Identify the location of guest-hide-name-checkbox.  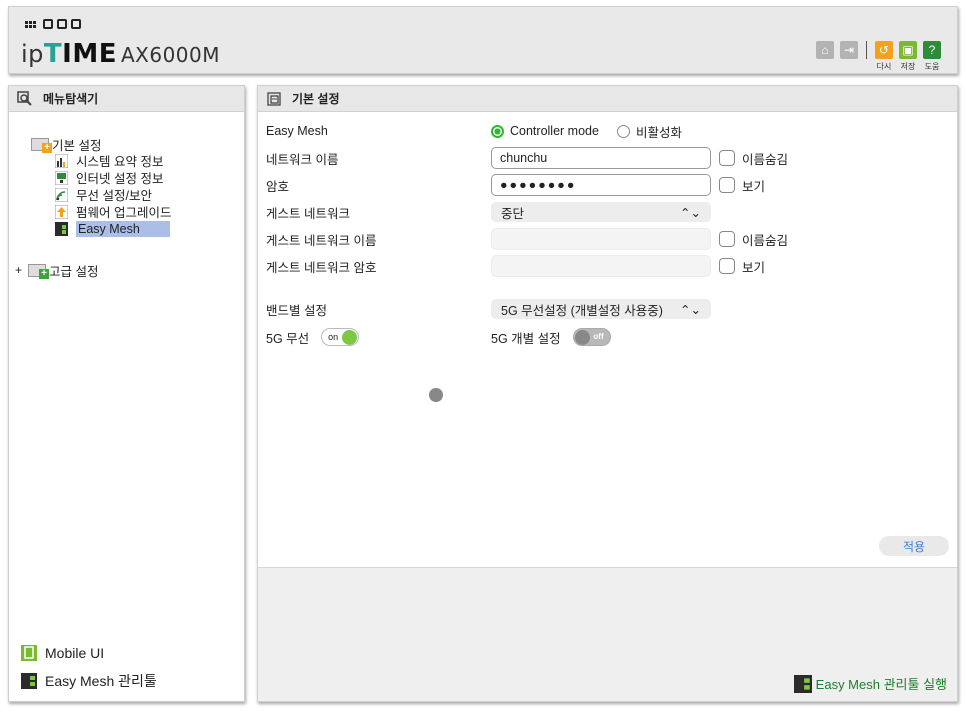
(727, 239).